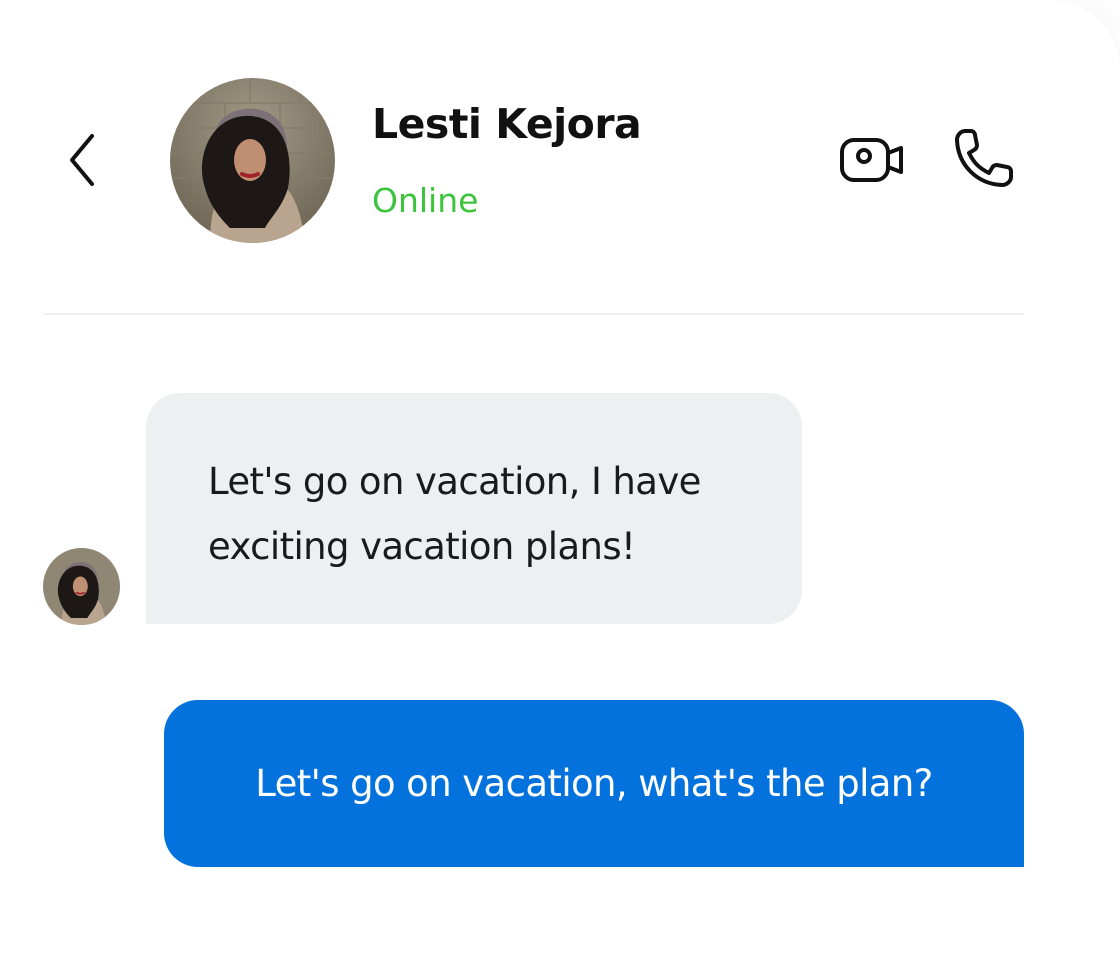 The image size is (1120, 961). I want to click on voice-call-button, so click(984, 158).